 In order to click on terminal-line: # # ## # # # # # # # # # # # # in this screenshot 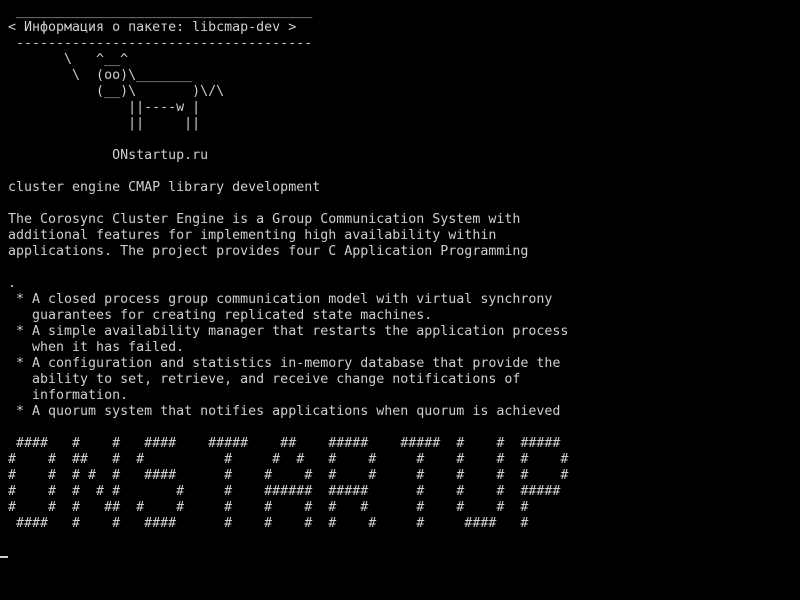, I will do `click(288, 459)`.